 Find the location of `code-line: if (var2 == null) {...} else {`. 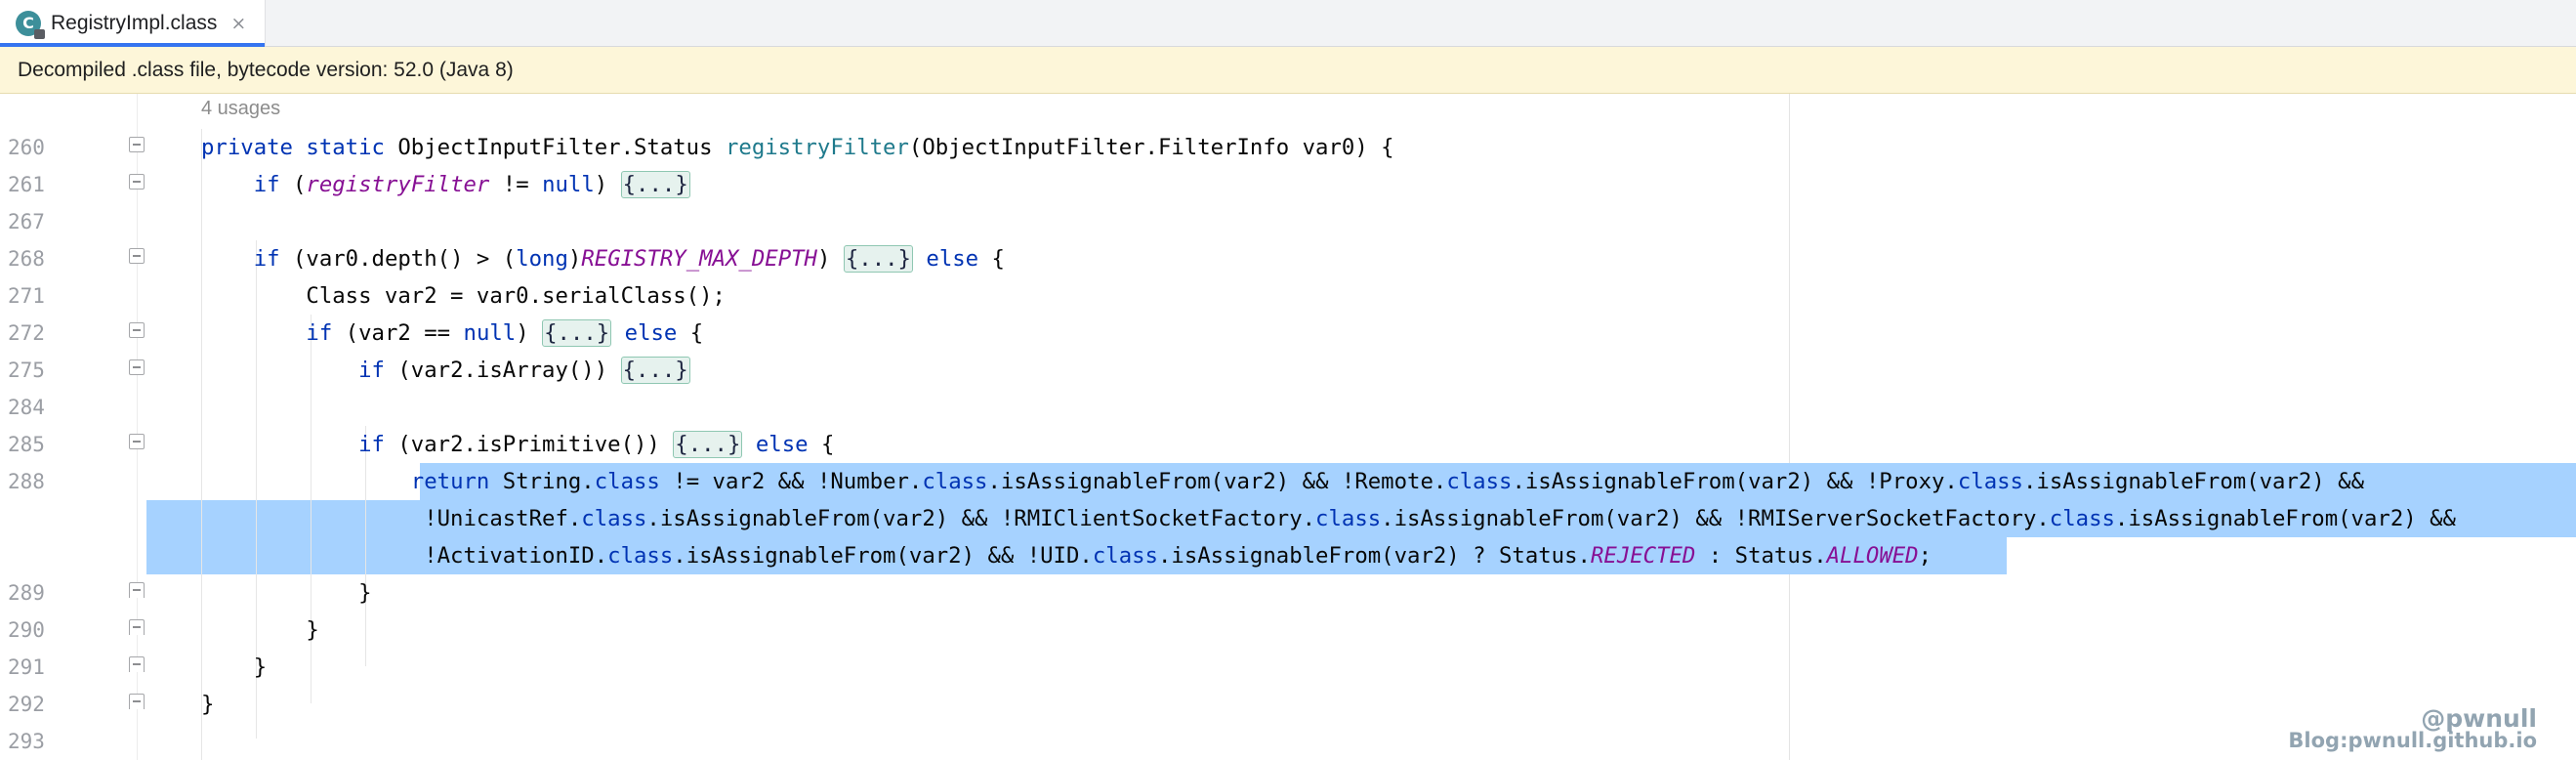

code-line: if (var2 == null) {...} else { is located at coordinates (452, 333).